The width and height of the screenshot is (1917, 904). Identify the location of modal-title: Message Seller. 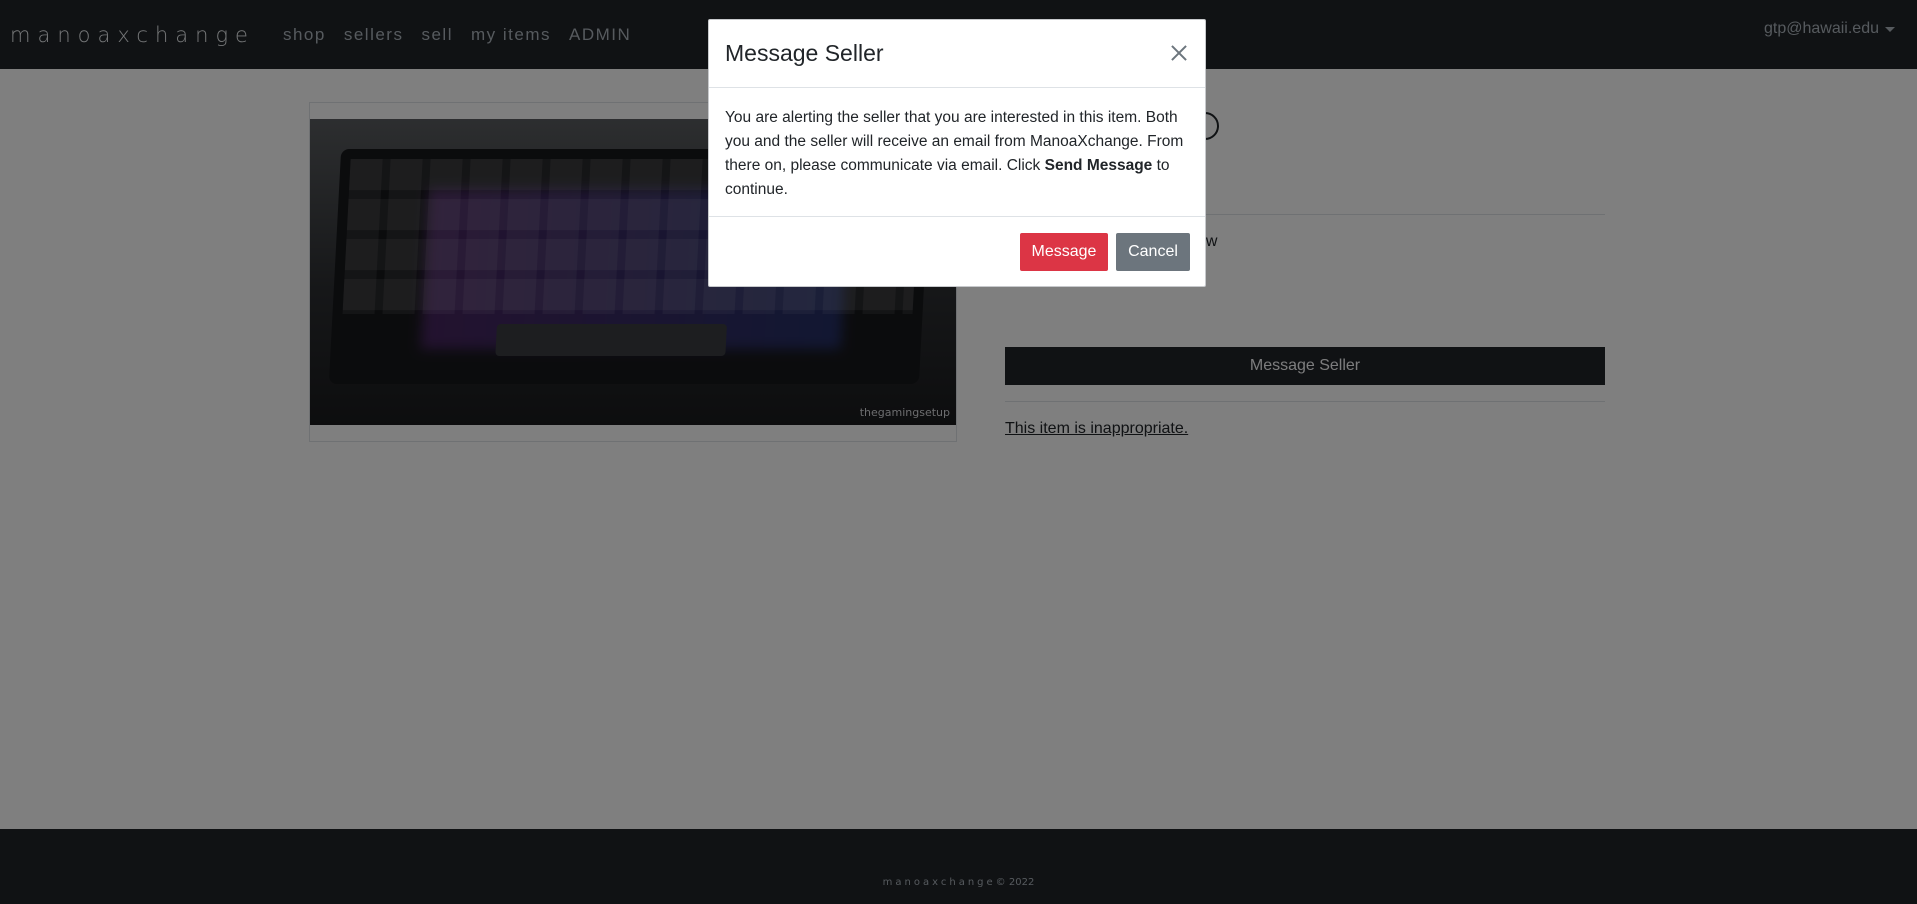
(804, 53).